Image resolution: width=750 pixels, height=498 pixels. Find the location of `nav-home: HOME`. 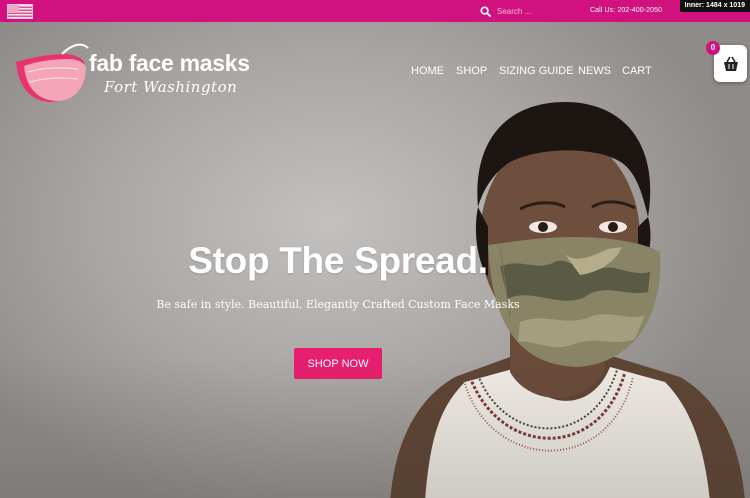

nav-home: HOME is located at coordinates (427, 72).